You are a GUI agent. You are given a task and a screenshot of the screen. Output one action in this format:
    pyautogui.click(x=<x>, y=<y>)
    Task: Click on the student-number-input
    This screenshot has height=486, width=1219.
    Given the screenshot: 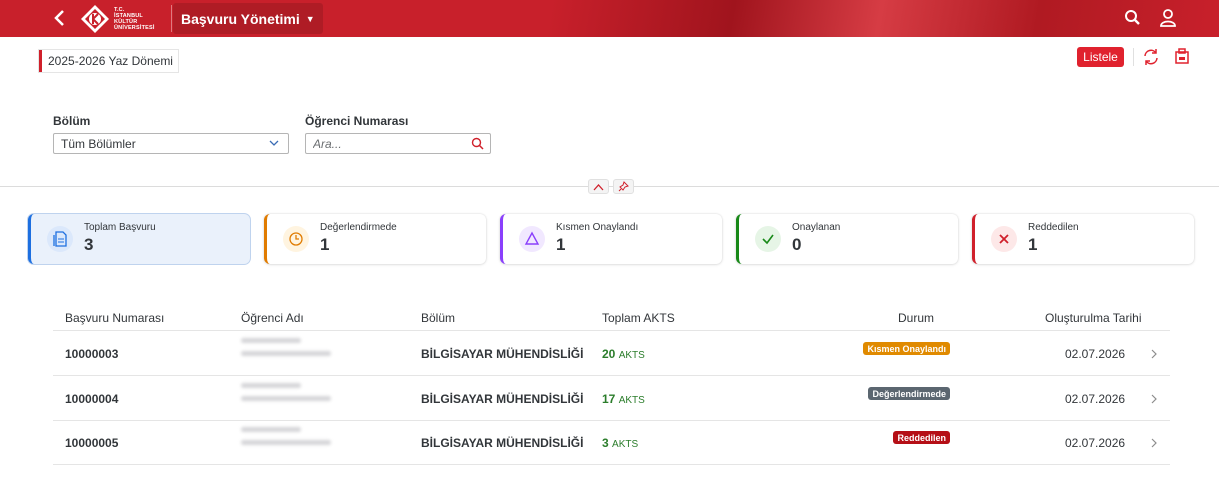 What is the action you would take?
    pyautogui.click(x=388, y=143)
    